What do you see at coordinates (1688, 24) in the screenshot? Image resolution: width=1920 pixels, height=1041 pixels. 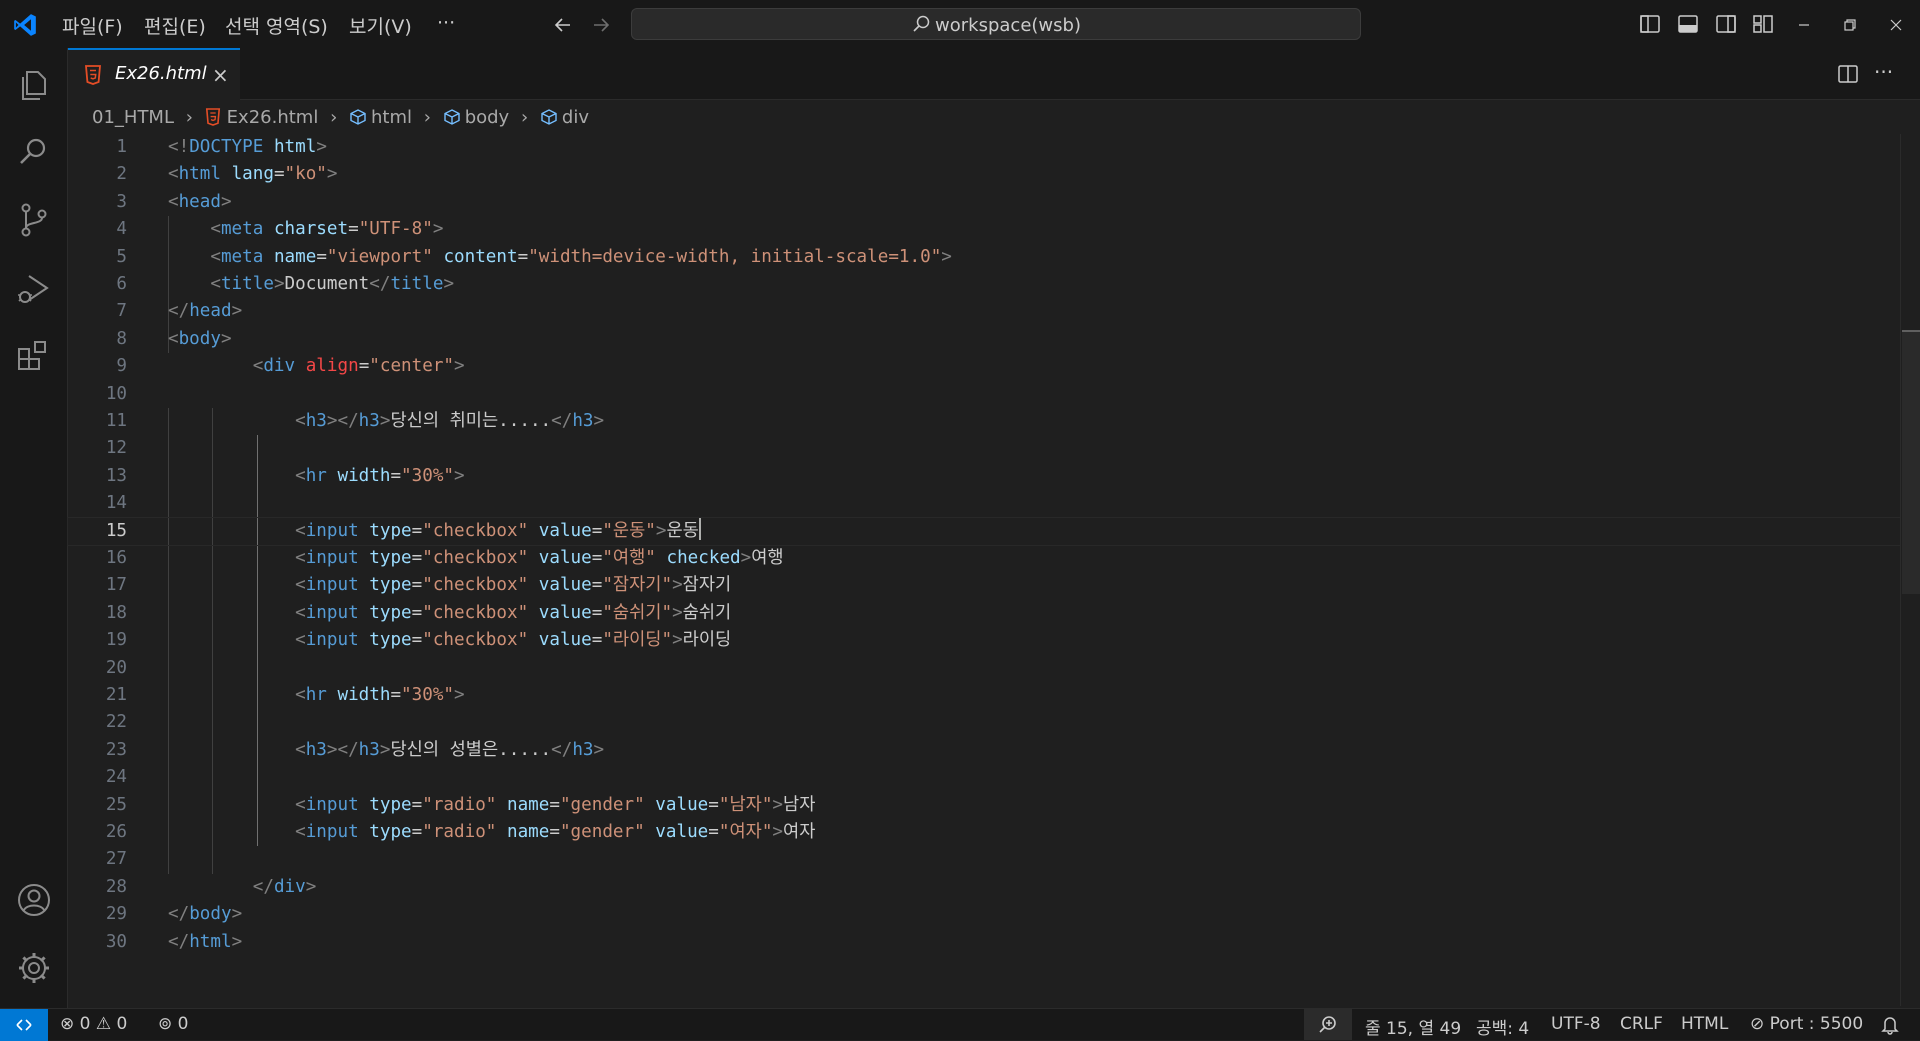 I see `toggle-panel-icon` at bounding box center [1688, 24].